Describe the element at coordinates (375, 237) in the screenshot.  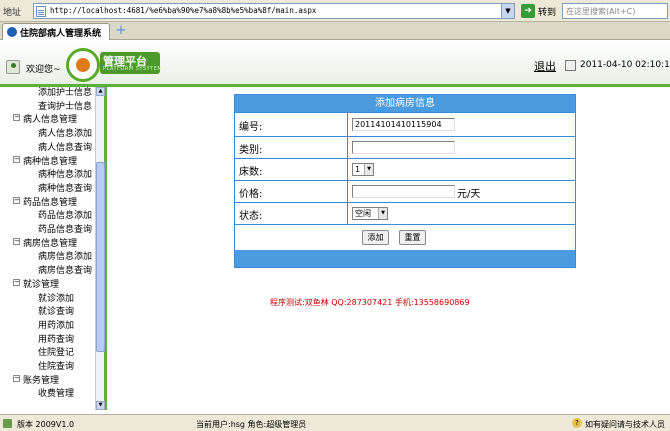
I see `add-button: 添加` at that location.